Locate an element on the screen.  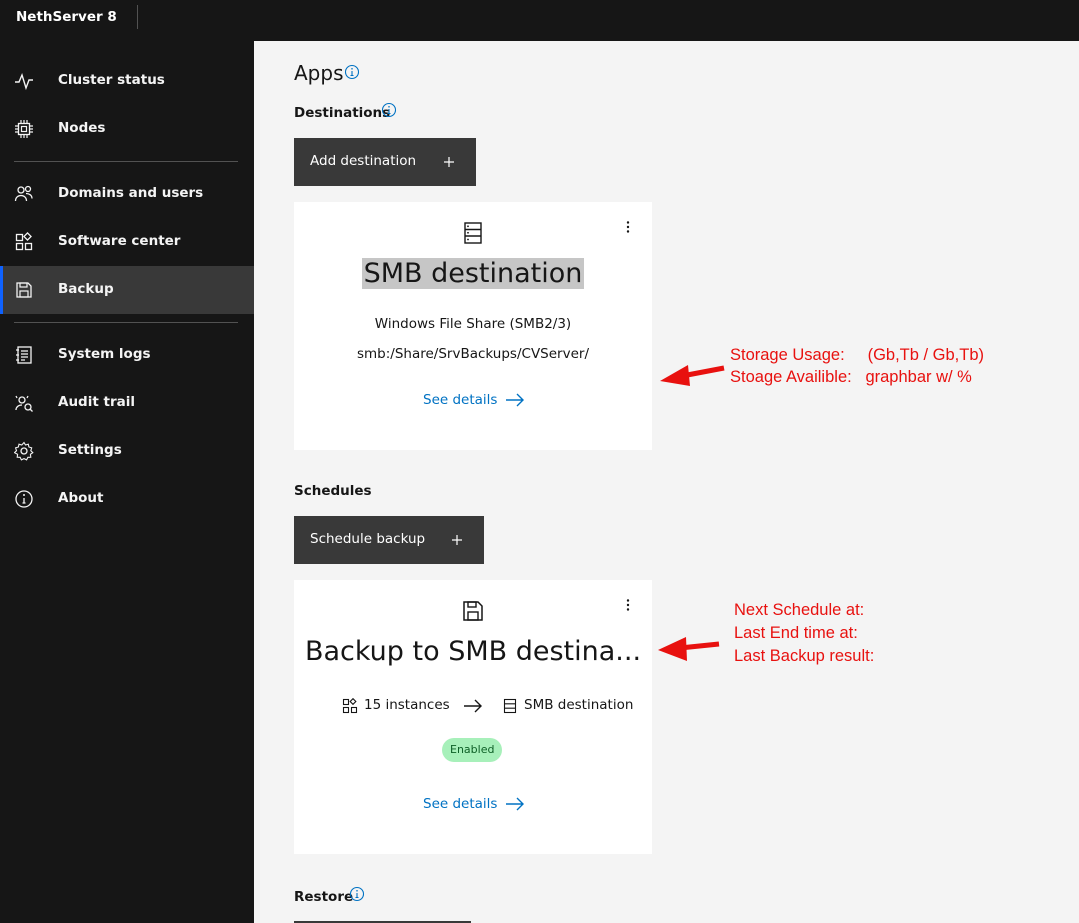
sidebar-item-domains-and-users: Domains and users is located at coordinates (127, 194).